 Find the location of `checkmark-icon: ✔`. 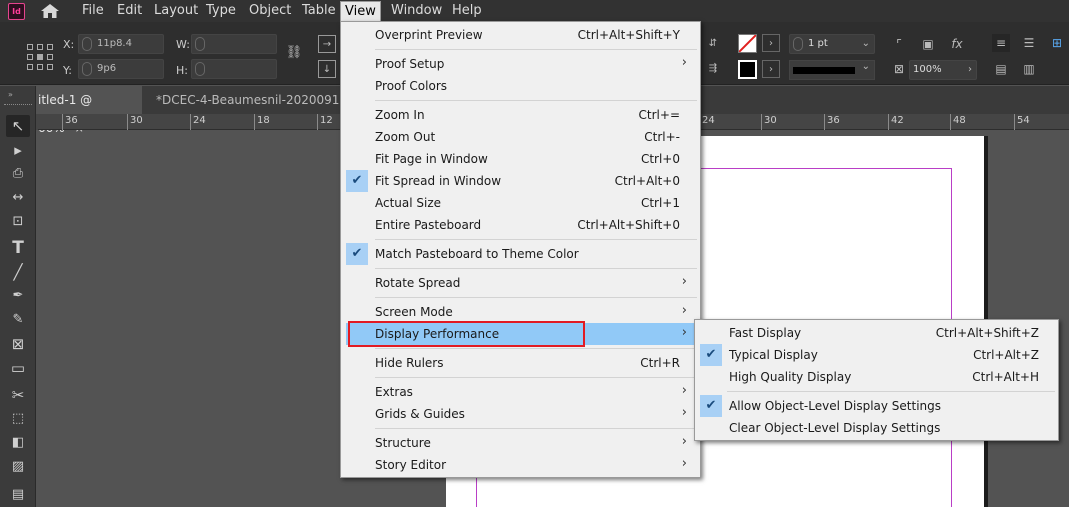

checkmark-icon: ✔ is located at coordinates (357, 254).